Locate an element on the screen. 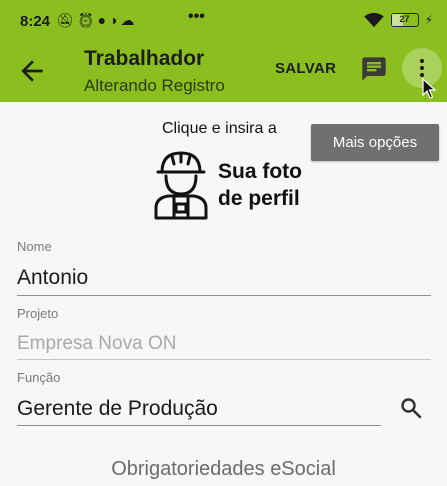  name-field: Antonio is located at coordinates (52, 278).